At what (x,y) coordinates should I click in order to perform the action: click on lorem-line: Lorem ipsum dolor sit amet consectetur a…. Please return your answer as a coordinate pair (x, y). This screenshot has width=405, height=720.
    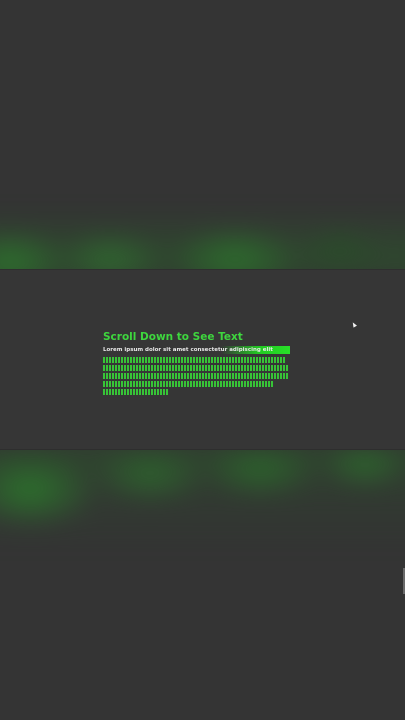
    Looking at the image, I should click on (196, 350).